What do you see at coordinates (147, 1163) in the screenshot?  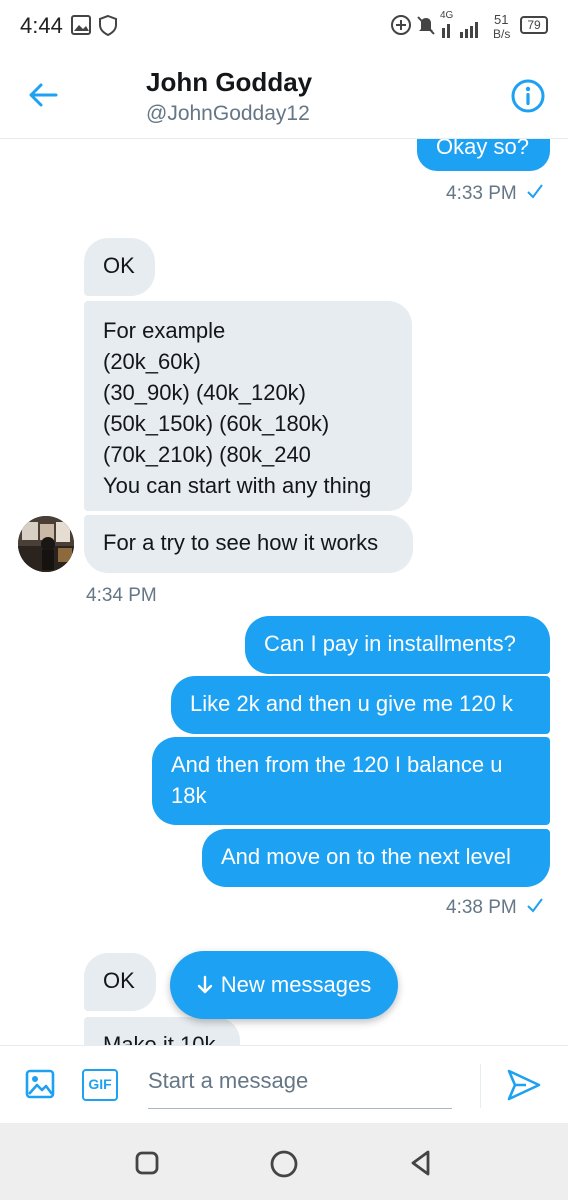 I see `square-icon` at bounding box center [147, 1163].